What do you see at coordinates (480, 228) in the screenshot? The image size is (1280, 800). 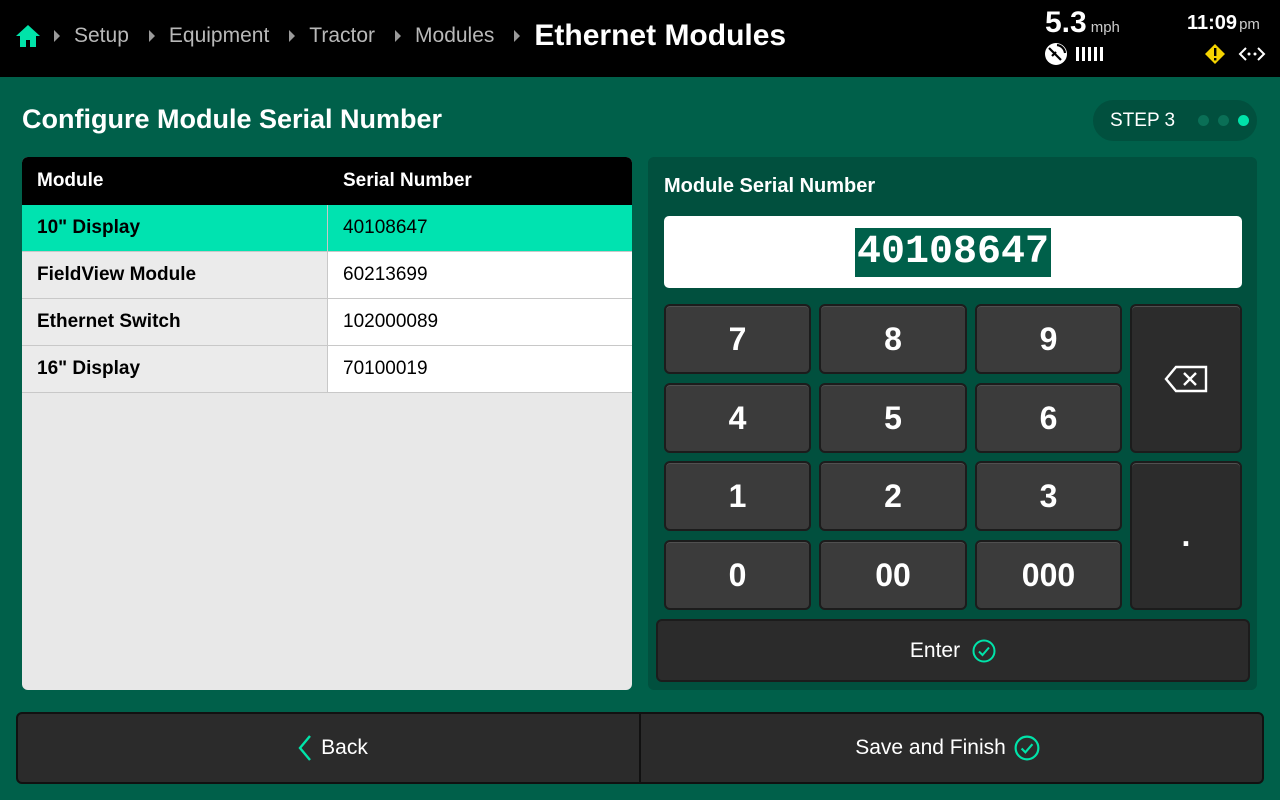 I see `serial-number: 40108647` at bounding box center [480, 228].